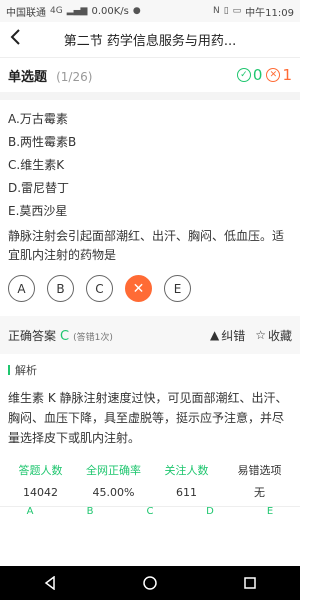 This screenshot has height=600, width=320. I want to click on favorite-button: ☆ 收藏, so click(273, 335).